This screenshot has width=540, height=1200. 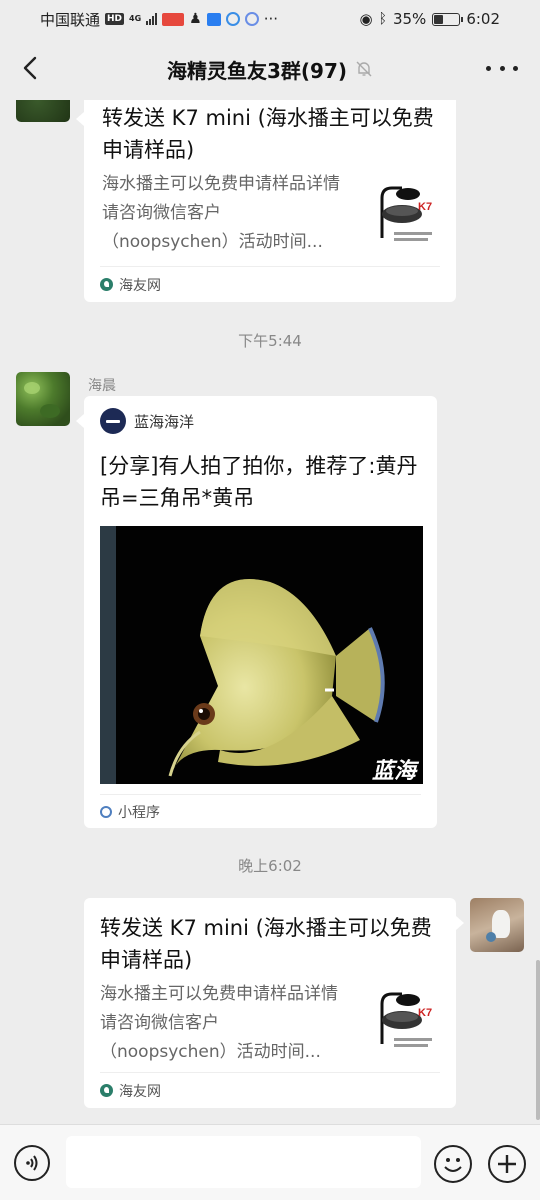 What do you see at coordinates (139, 812) in the screenshot?
I see `mini-program-label: 小程序` at bounding box center [139, 812].